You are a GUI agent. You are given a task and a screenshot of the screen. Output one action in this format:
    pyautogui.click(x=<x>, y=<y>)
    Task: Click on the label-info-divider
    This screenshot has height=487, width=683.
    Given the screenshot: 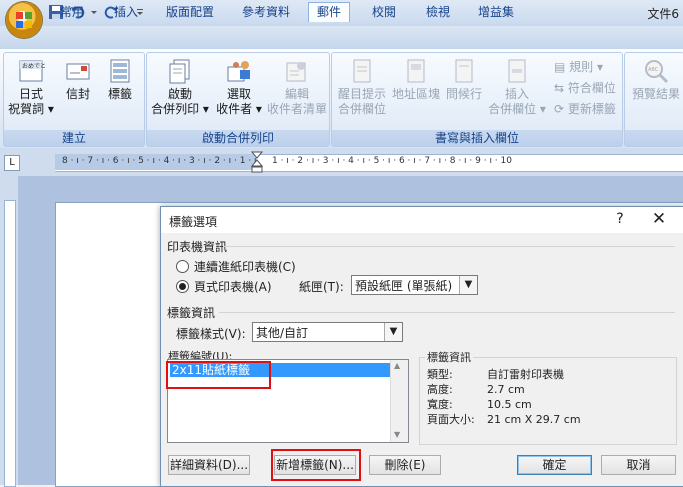 What is the action you would take?
    pyautogui.click(x=447, y=312)
    